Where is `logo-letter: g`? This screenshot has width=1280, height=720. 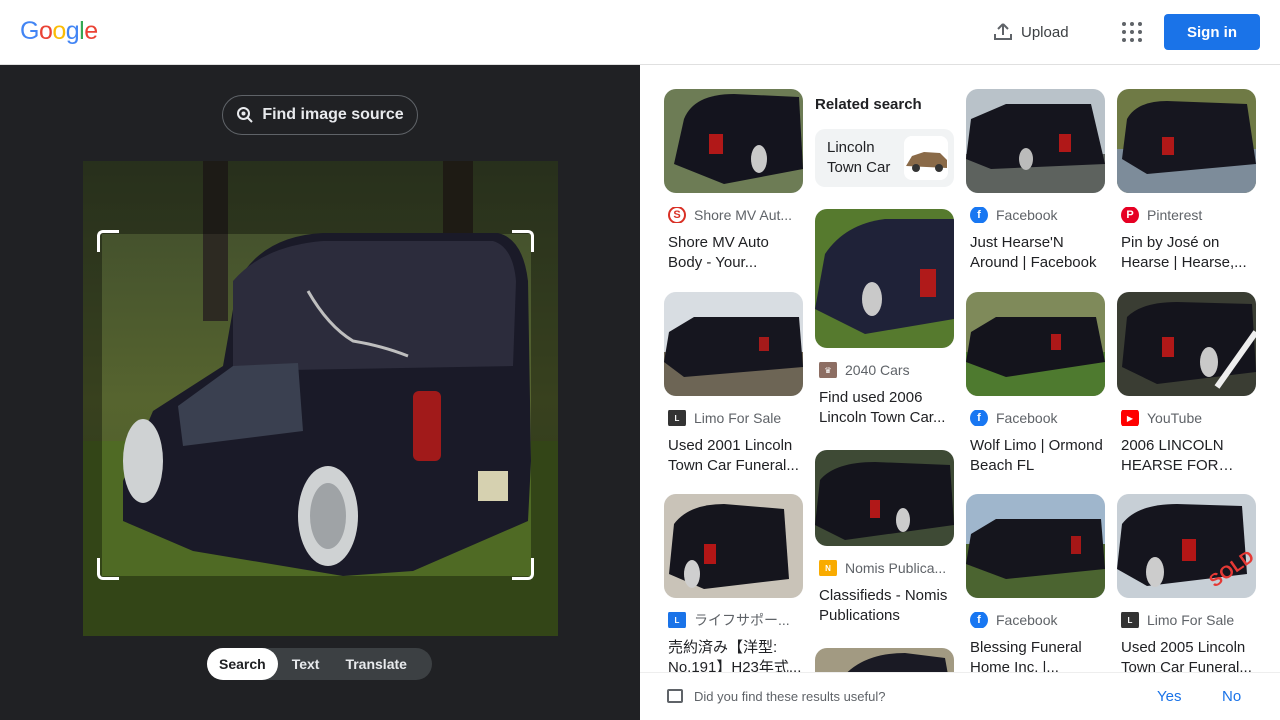 logo-letter: g is located at coordinates (72, 31).